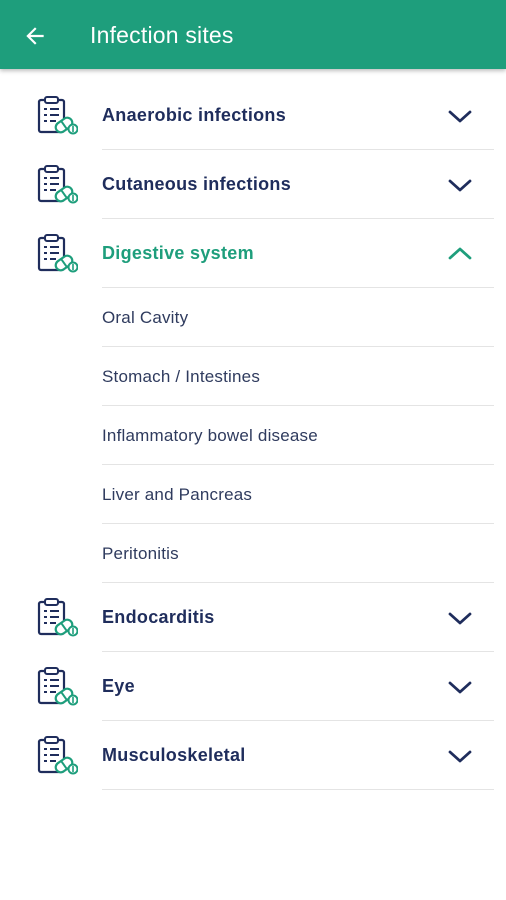  I want to click on subcategory-label: Oral Cavity, so click(145, 317).